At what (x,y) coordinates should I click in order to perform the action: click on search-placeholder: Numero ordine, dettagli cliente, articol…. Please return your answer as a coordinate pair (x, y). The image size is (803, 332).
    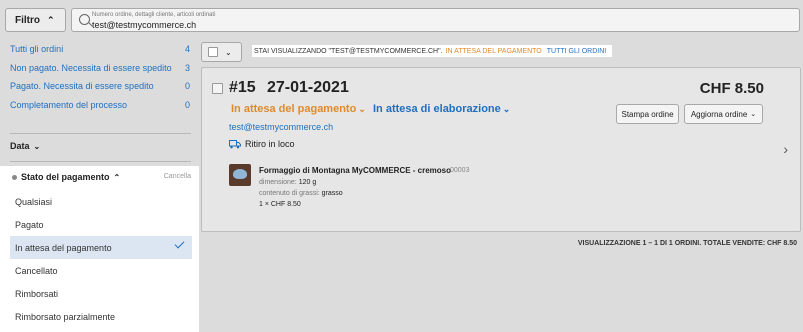
    Looking at the image, I should click on (154, 15).